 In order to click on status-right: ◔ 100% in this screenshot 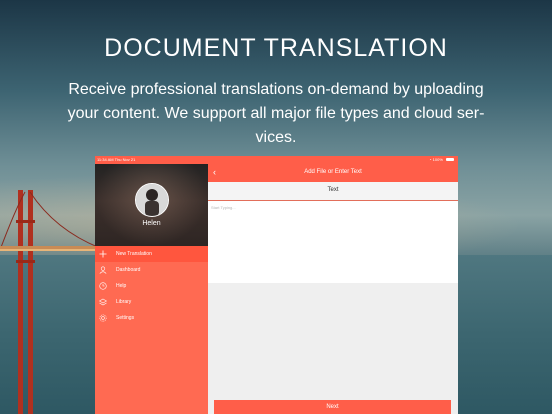, I will do `click(441, 160)`.